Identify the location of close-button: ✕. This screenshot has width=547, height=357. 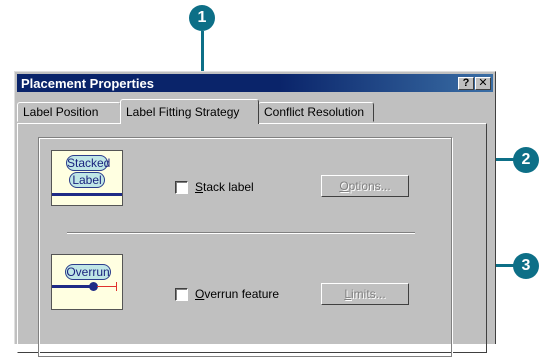
(483, 83).